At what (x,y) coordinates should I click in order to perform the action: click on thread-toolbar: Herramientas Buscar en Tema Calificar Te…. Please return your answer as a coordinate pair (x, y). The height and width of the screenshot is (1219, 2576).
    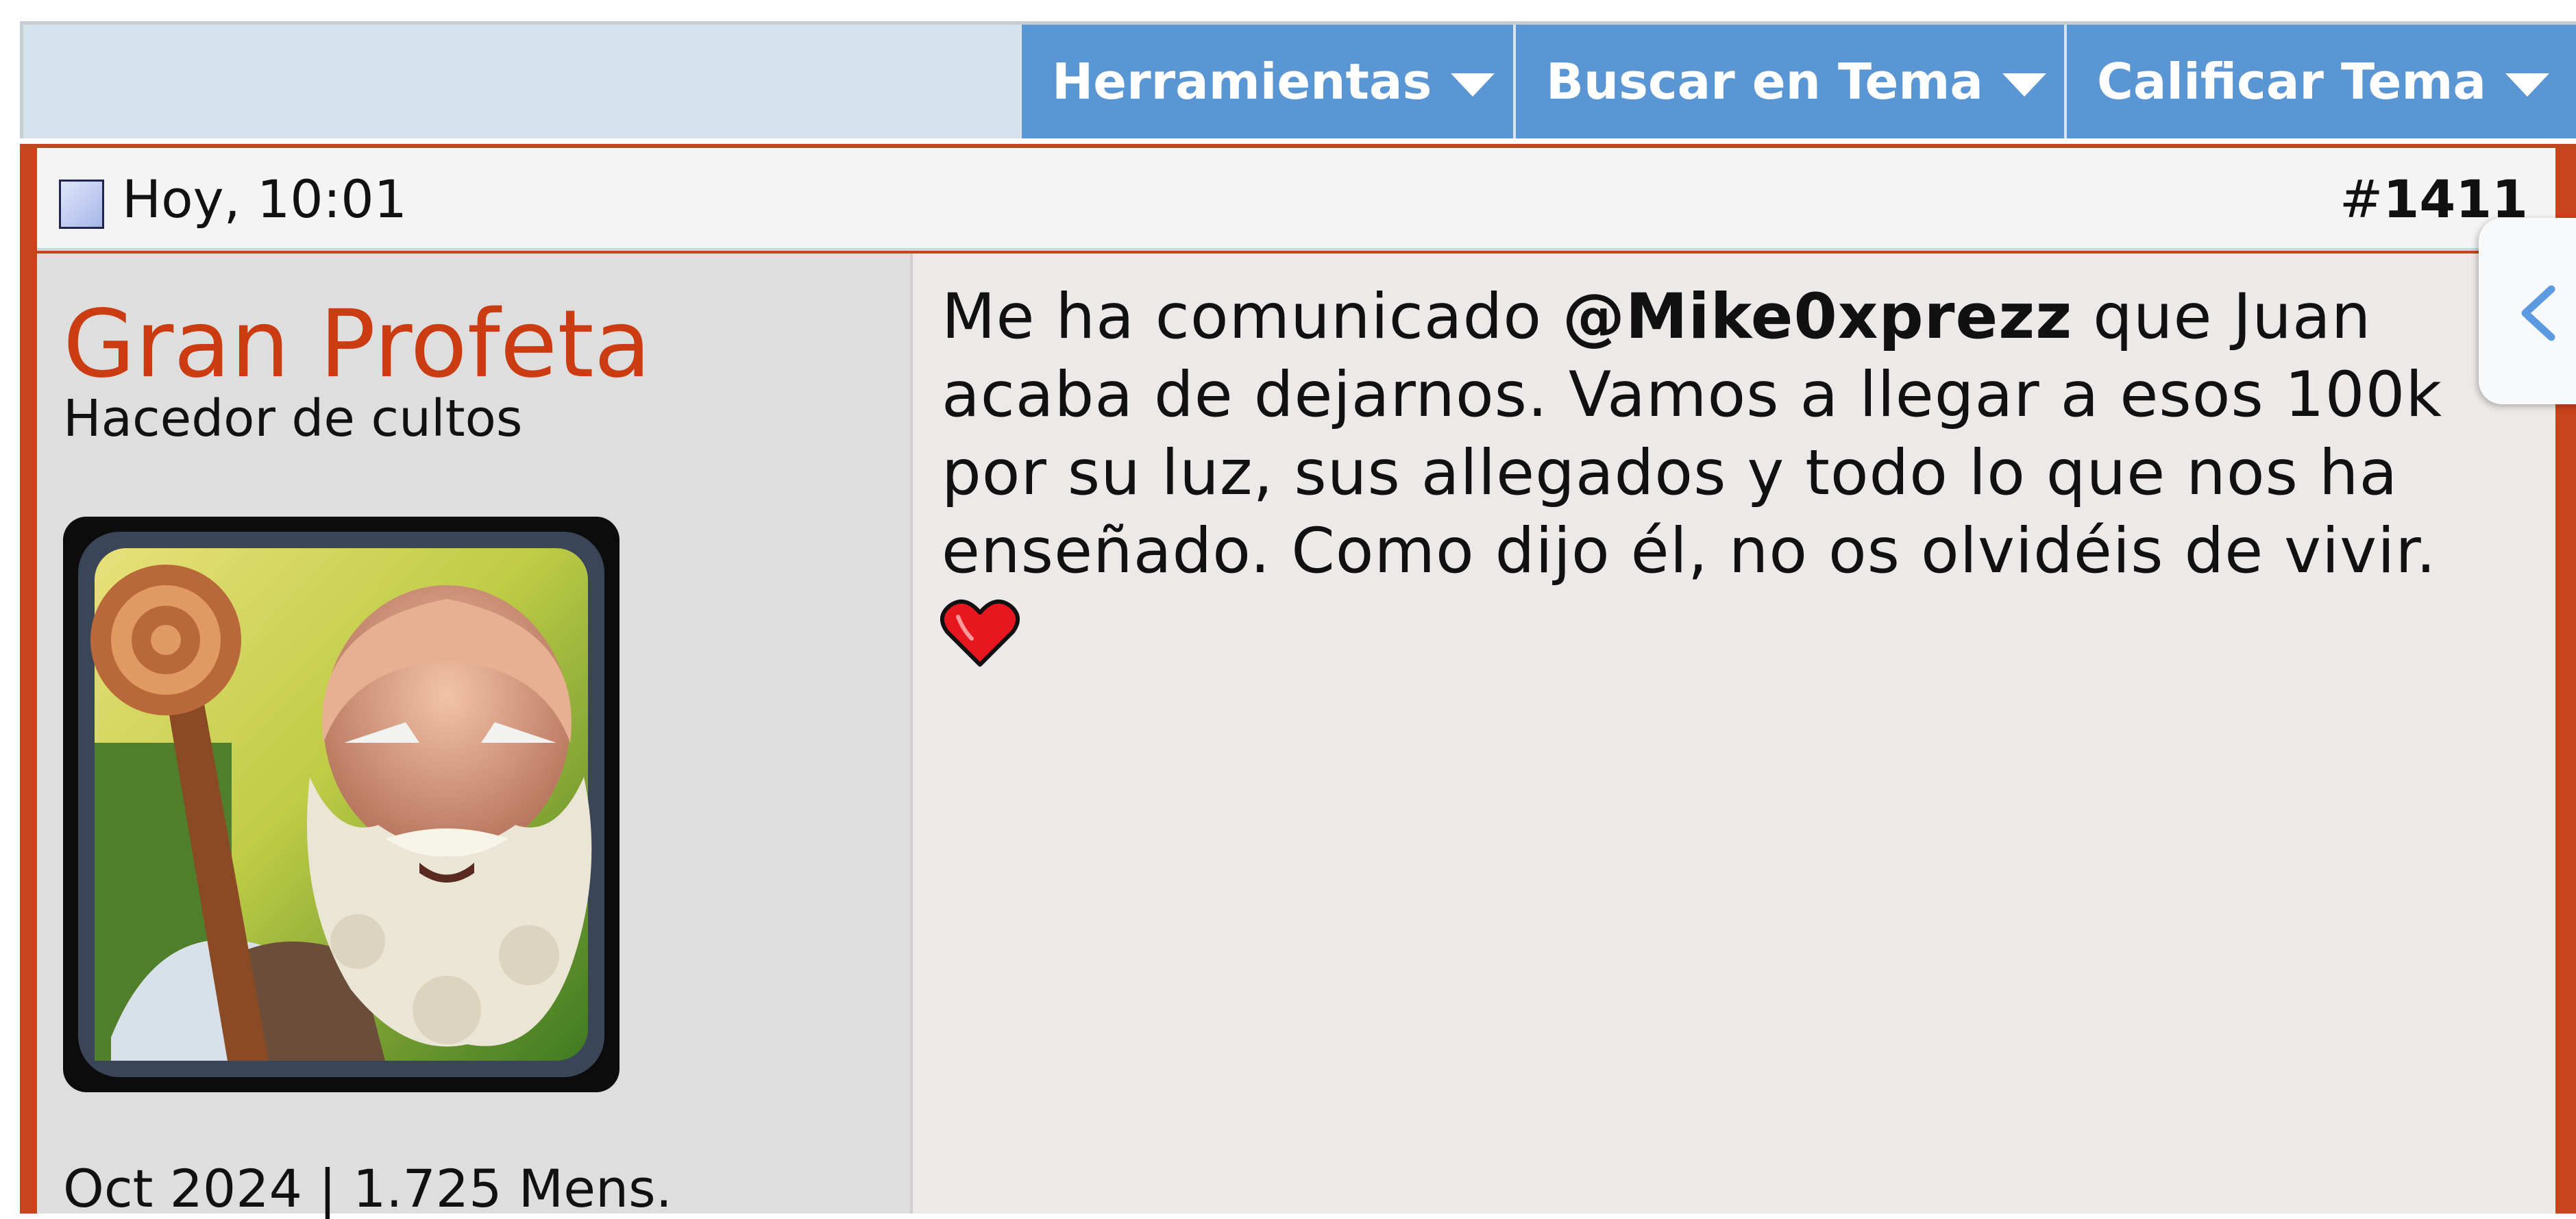
    Looking at the image, I should click on (1298, 81).